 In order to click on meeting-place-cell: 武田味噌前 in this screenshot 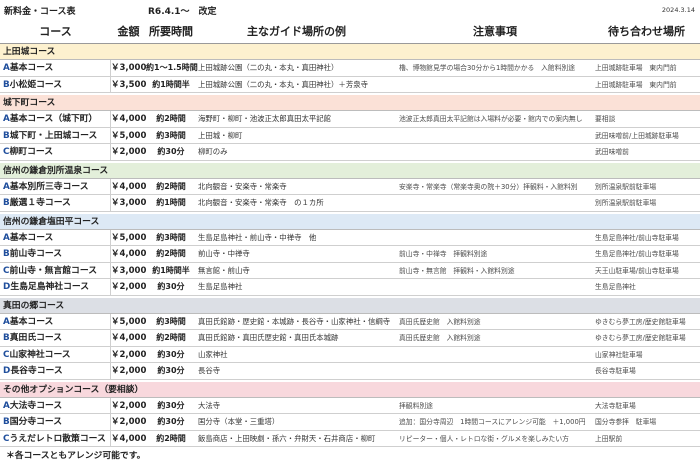, I will do `click(612, 152)`.